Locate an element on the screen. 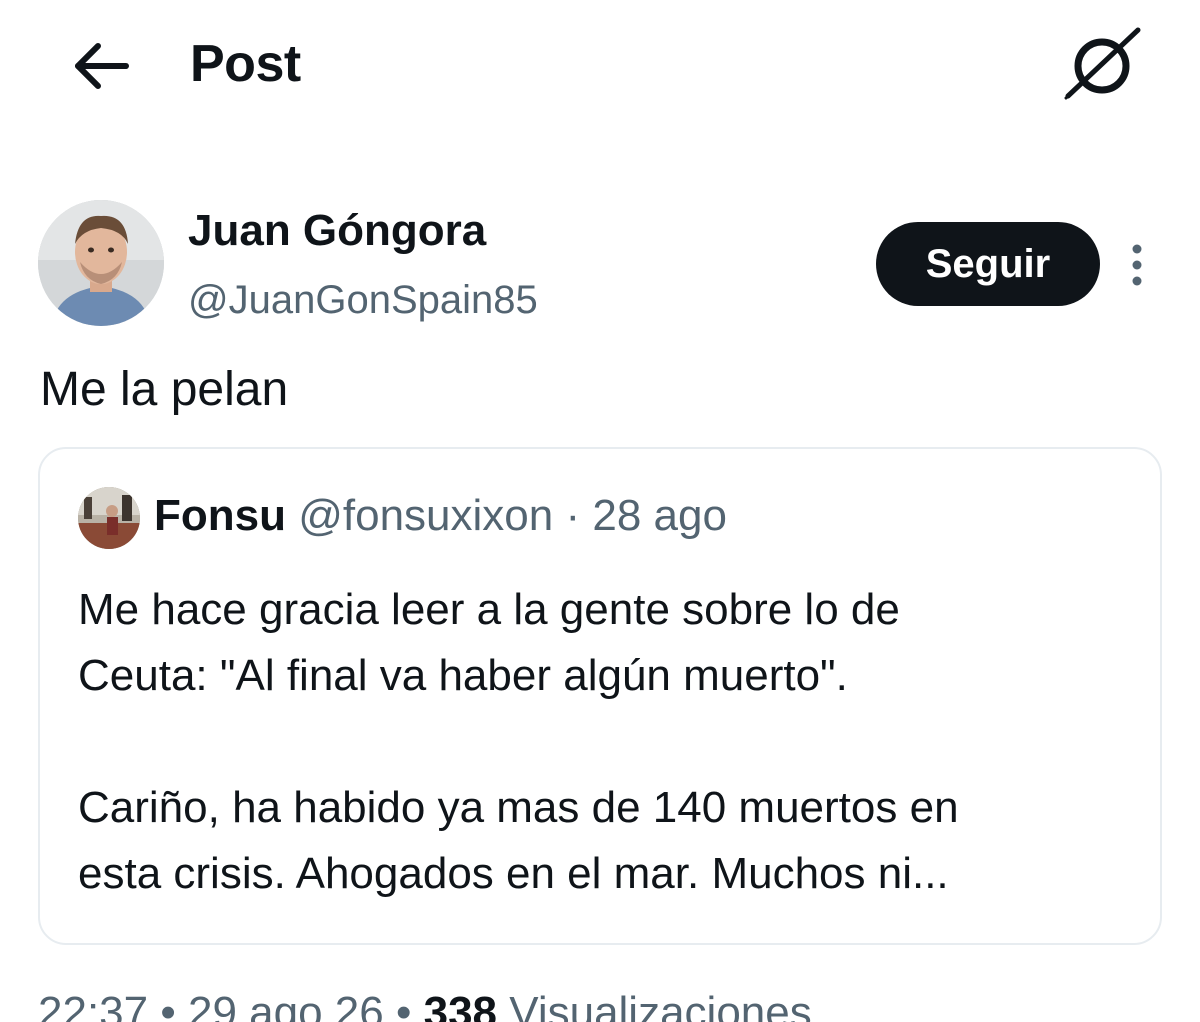  arrow-left-icon is located at coordinates (102, 66).